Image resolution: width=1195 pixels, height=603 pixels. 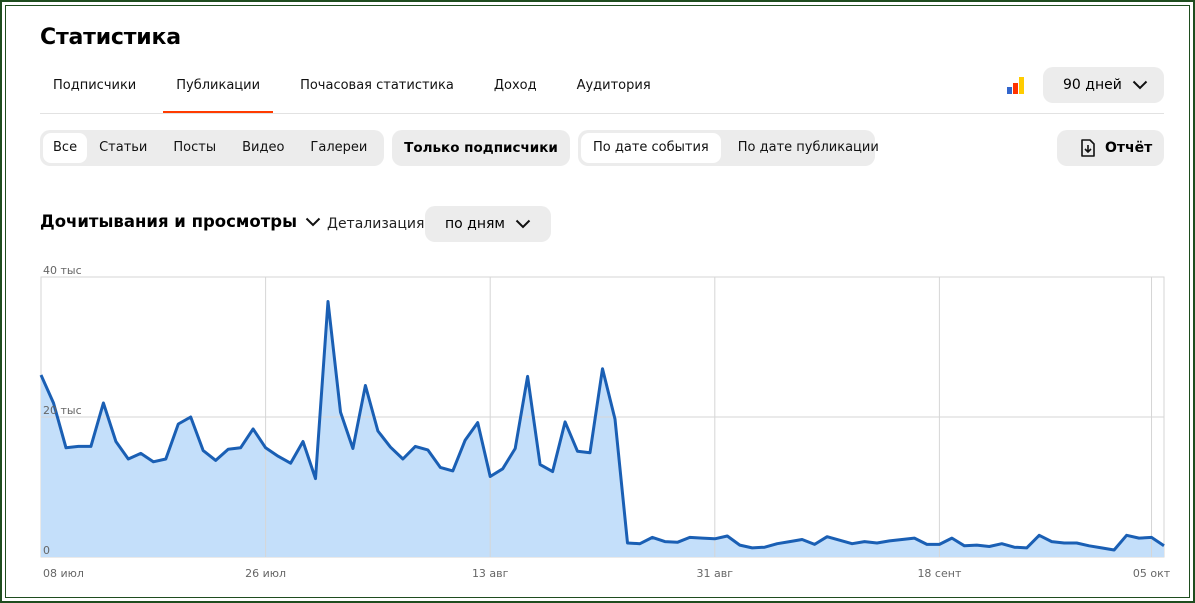 I want to click on bar-chart-logo-icon, so click(x=1016, y=85).